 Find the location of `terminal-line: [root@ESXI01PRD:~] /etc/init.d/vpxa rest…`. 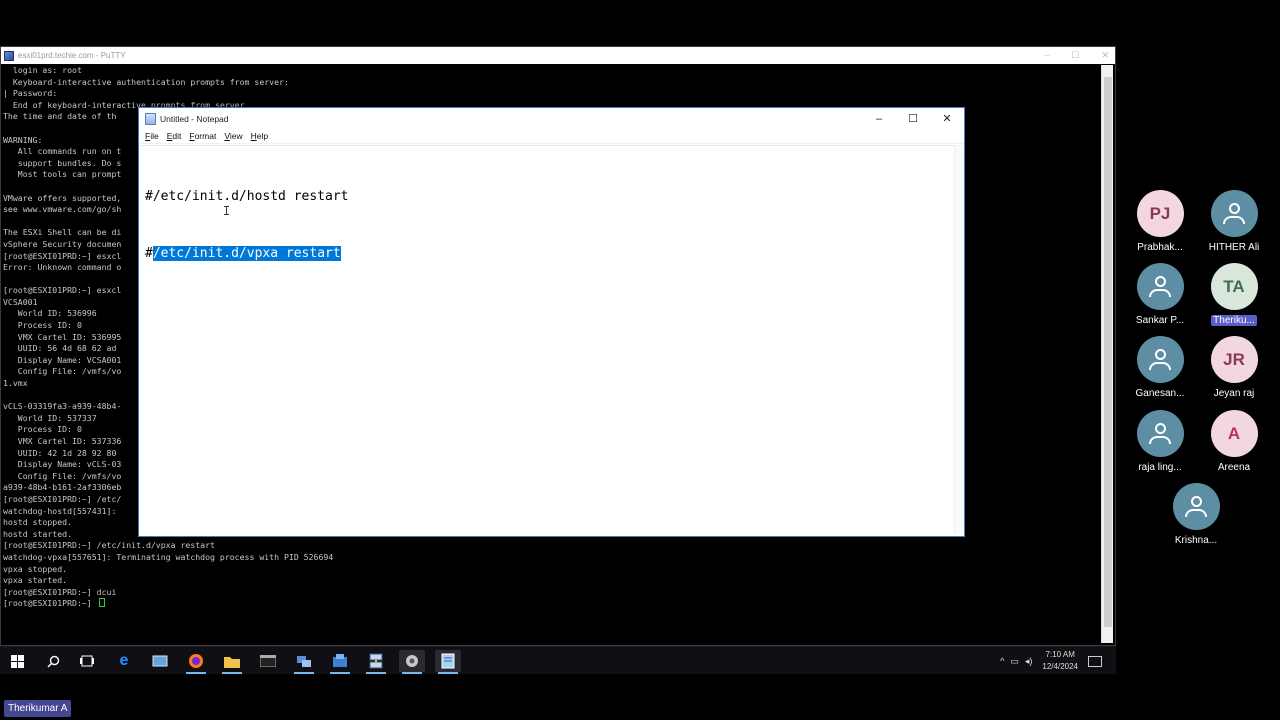

terminal-line: [root@ESXI01PRD:~] /etc/init.d/vpxa rest… is located at coordinates (109, 545).